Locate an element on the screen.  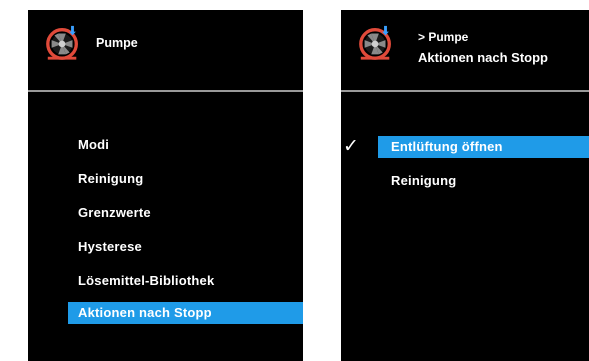
menu-item-hysterese: Hysterese is located at coordinates (165, 247).